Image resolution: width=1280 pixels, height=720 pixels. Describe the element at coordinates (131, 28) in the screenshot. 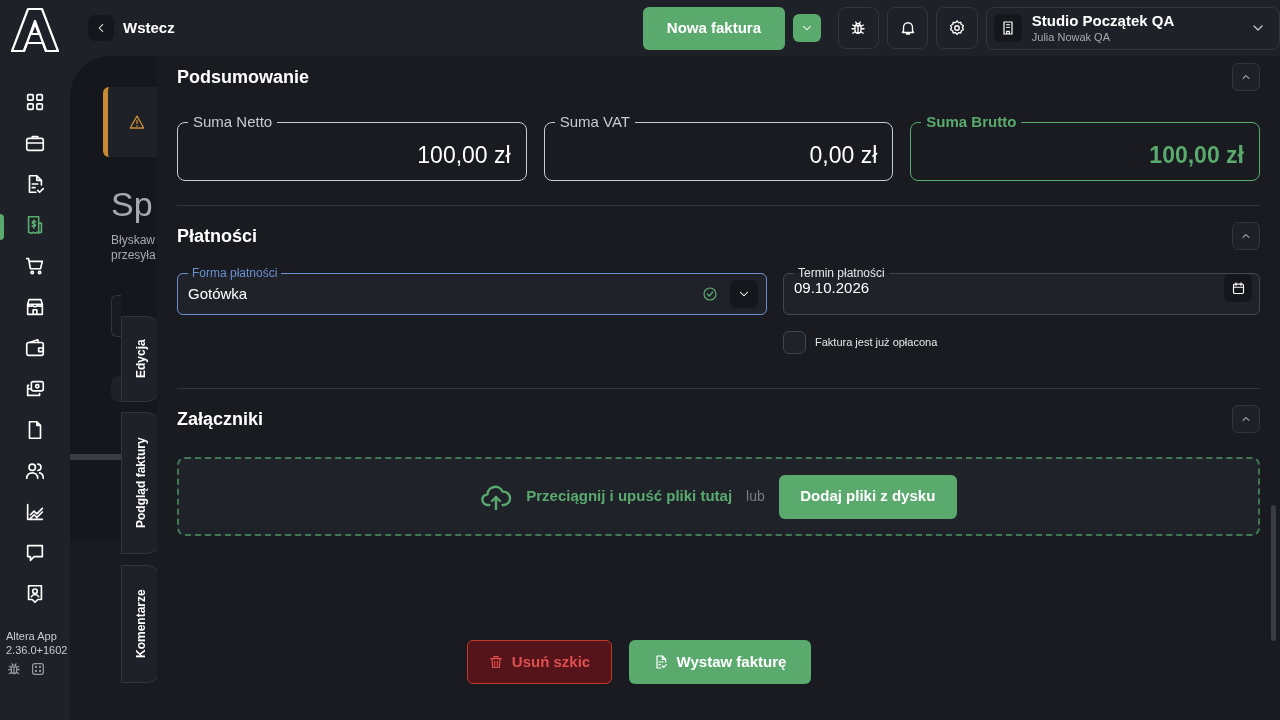

I see `back-button: Wstecz` at that location.